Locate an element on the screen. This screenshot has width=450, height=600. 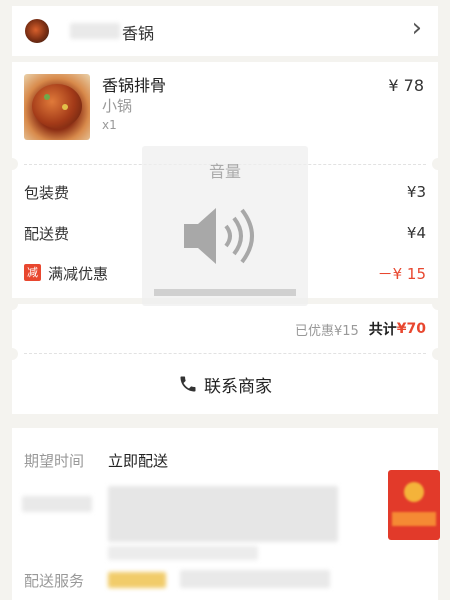
contact-merchant-button: 联系商家 is located at coordinates (225, 381).